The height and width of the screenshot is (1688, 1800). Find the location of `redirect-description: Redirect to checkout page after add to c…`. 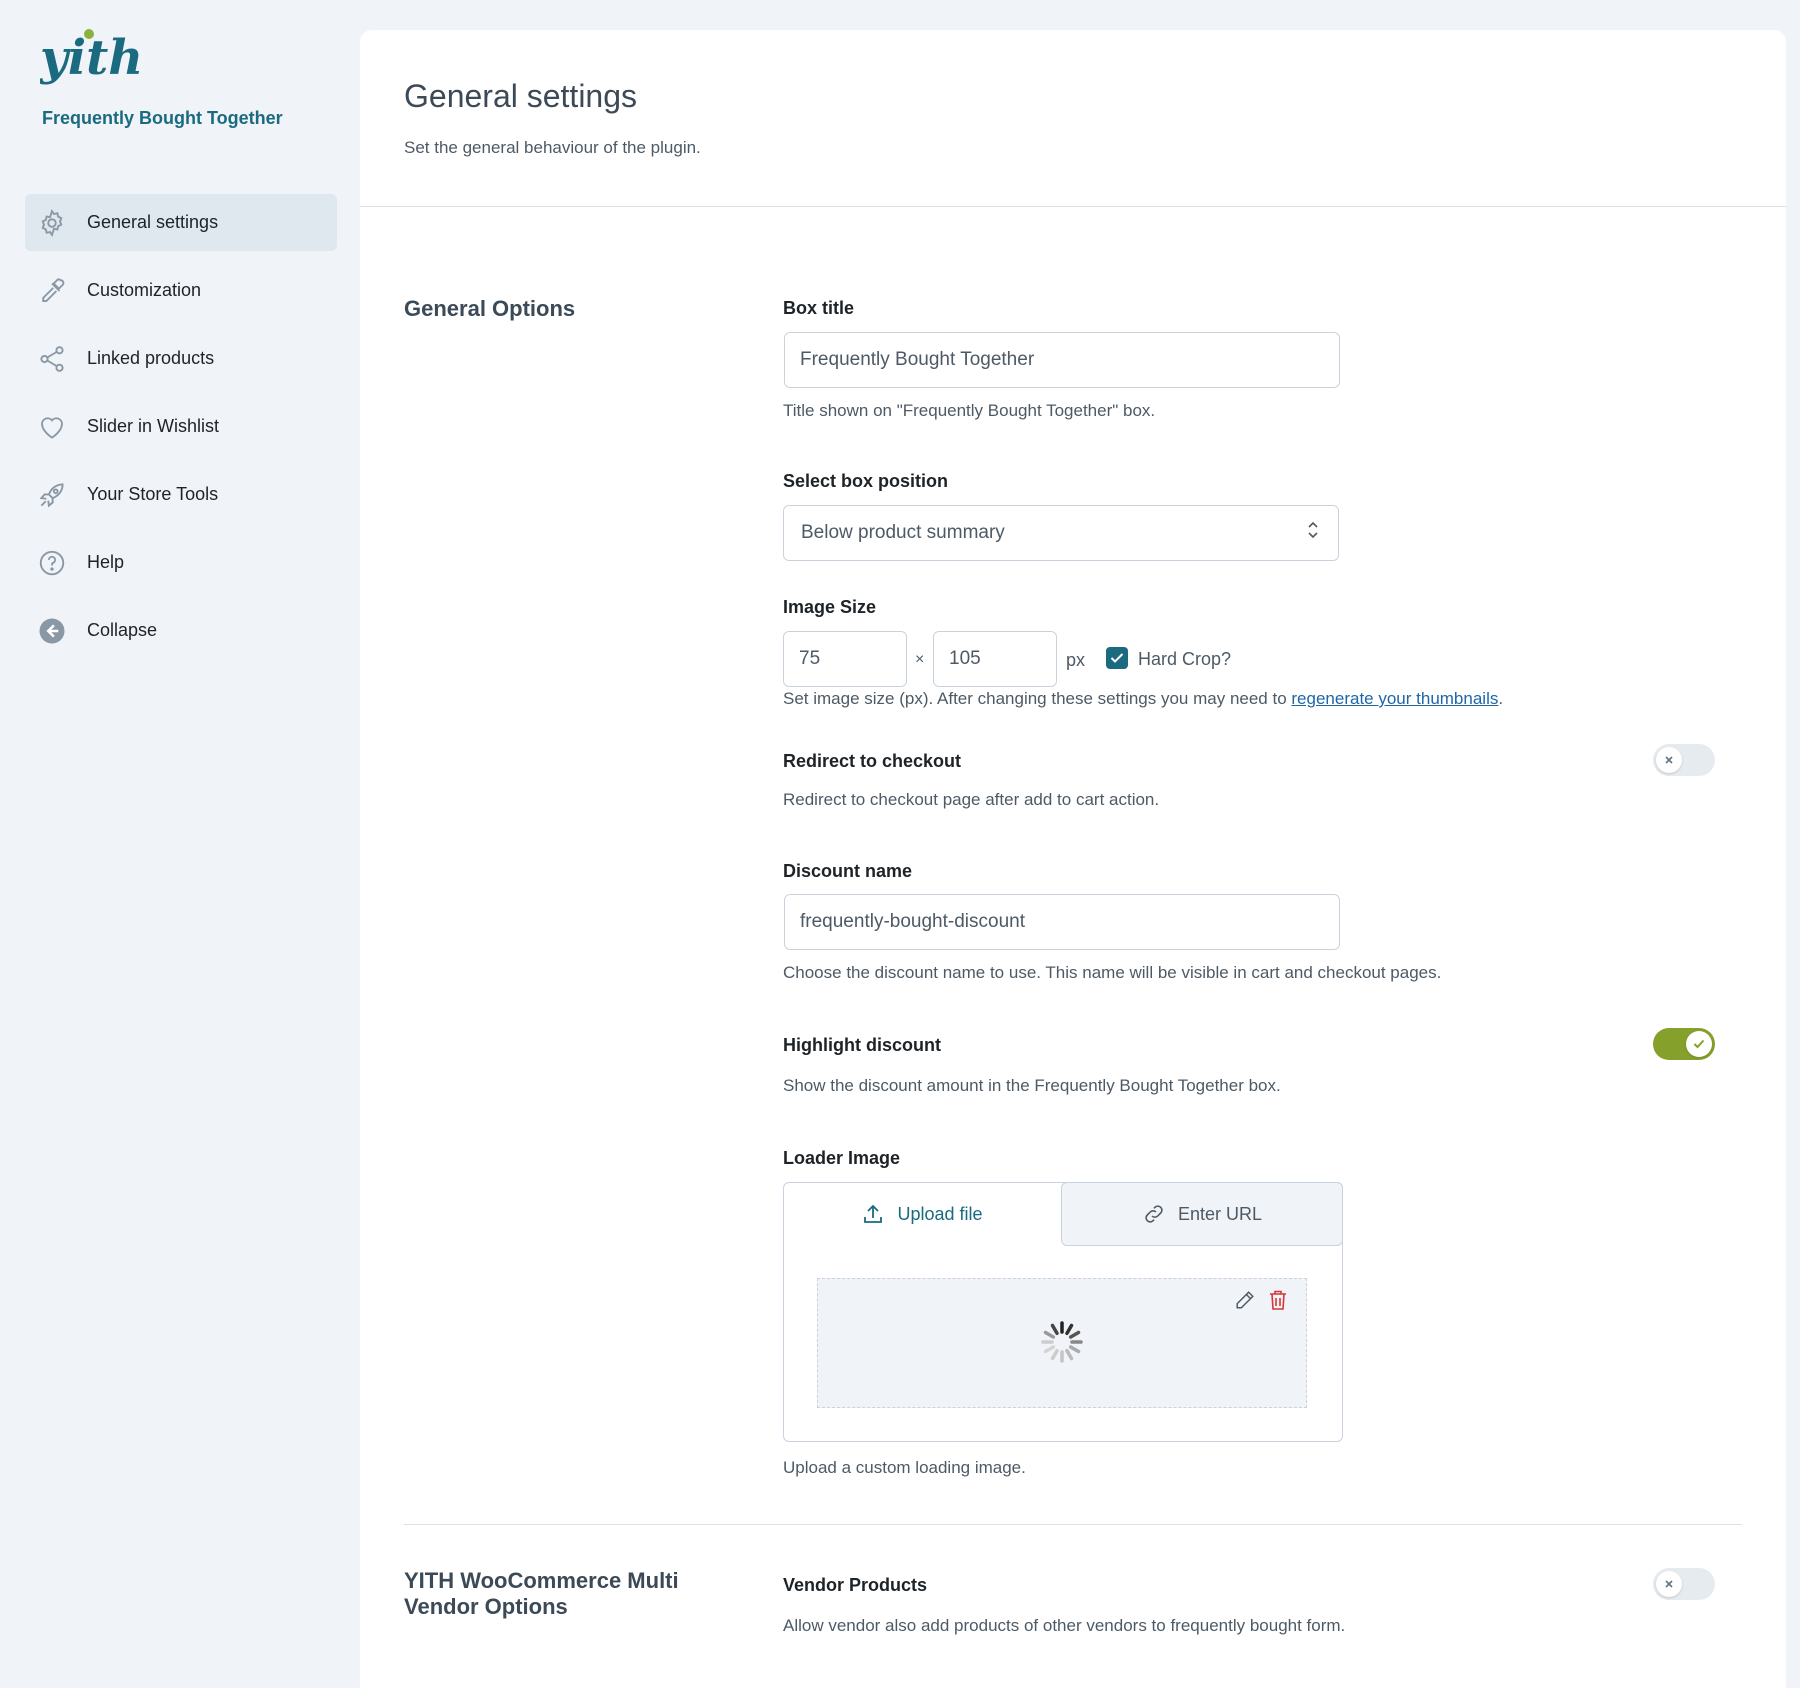

redirect-description: Redirect to checkout page after add to c… is located at coordinates (971, 799).